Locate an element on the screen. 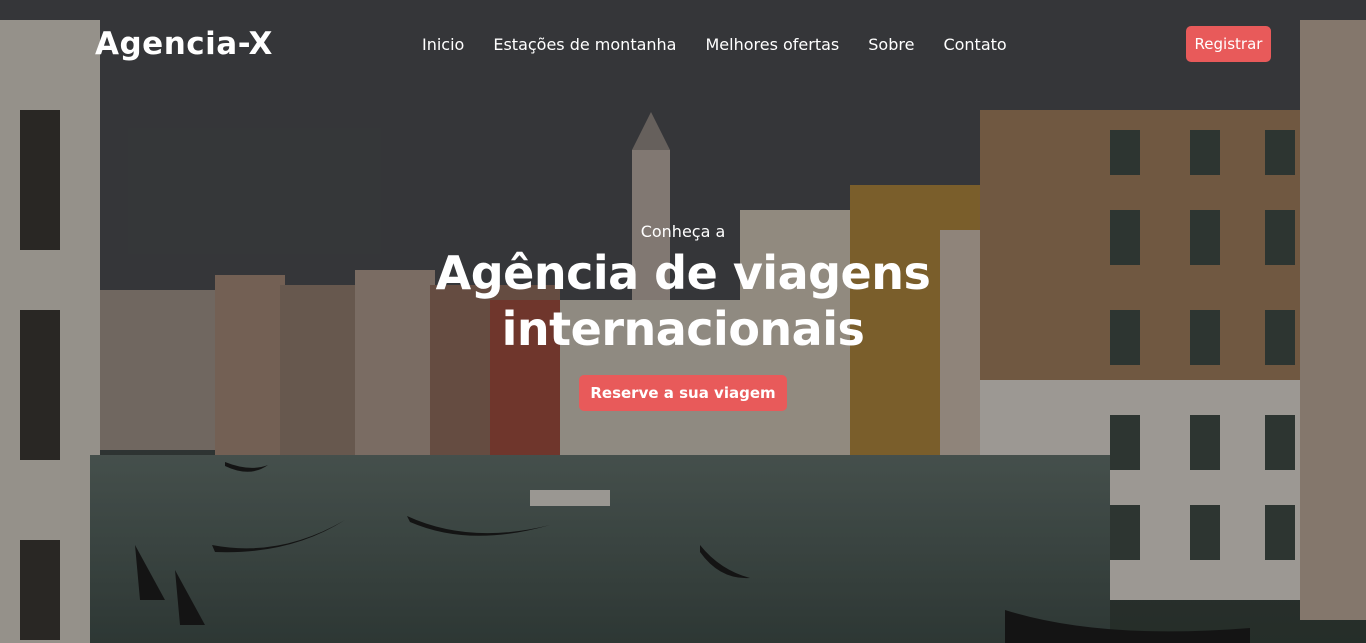 This screenshot has height=643, width=1366. register-button: Registrar is located at coordinates (1228, 44).